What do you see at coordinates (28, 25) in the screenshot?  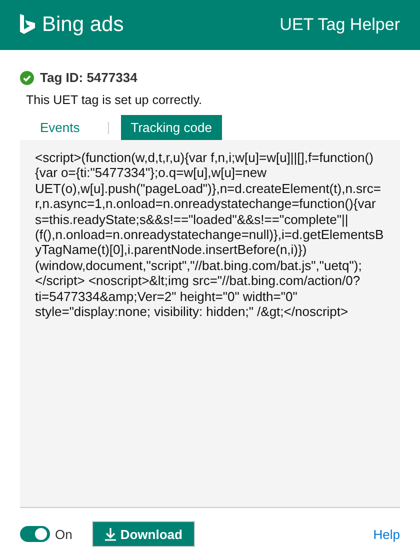 I see `bing-logo-icon` at bounding box center [28, 25].